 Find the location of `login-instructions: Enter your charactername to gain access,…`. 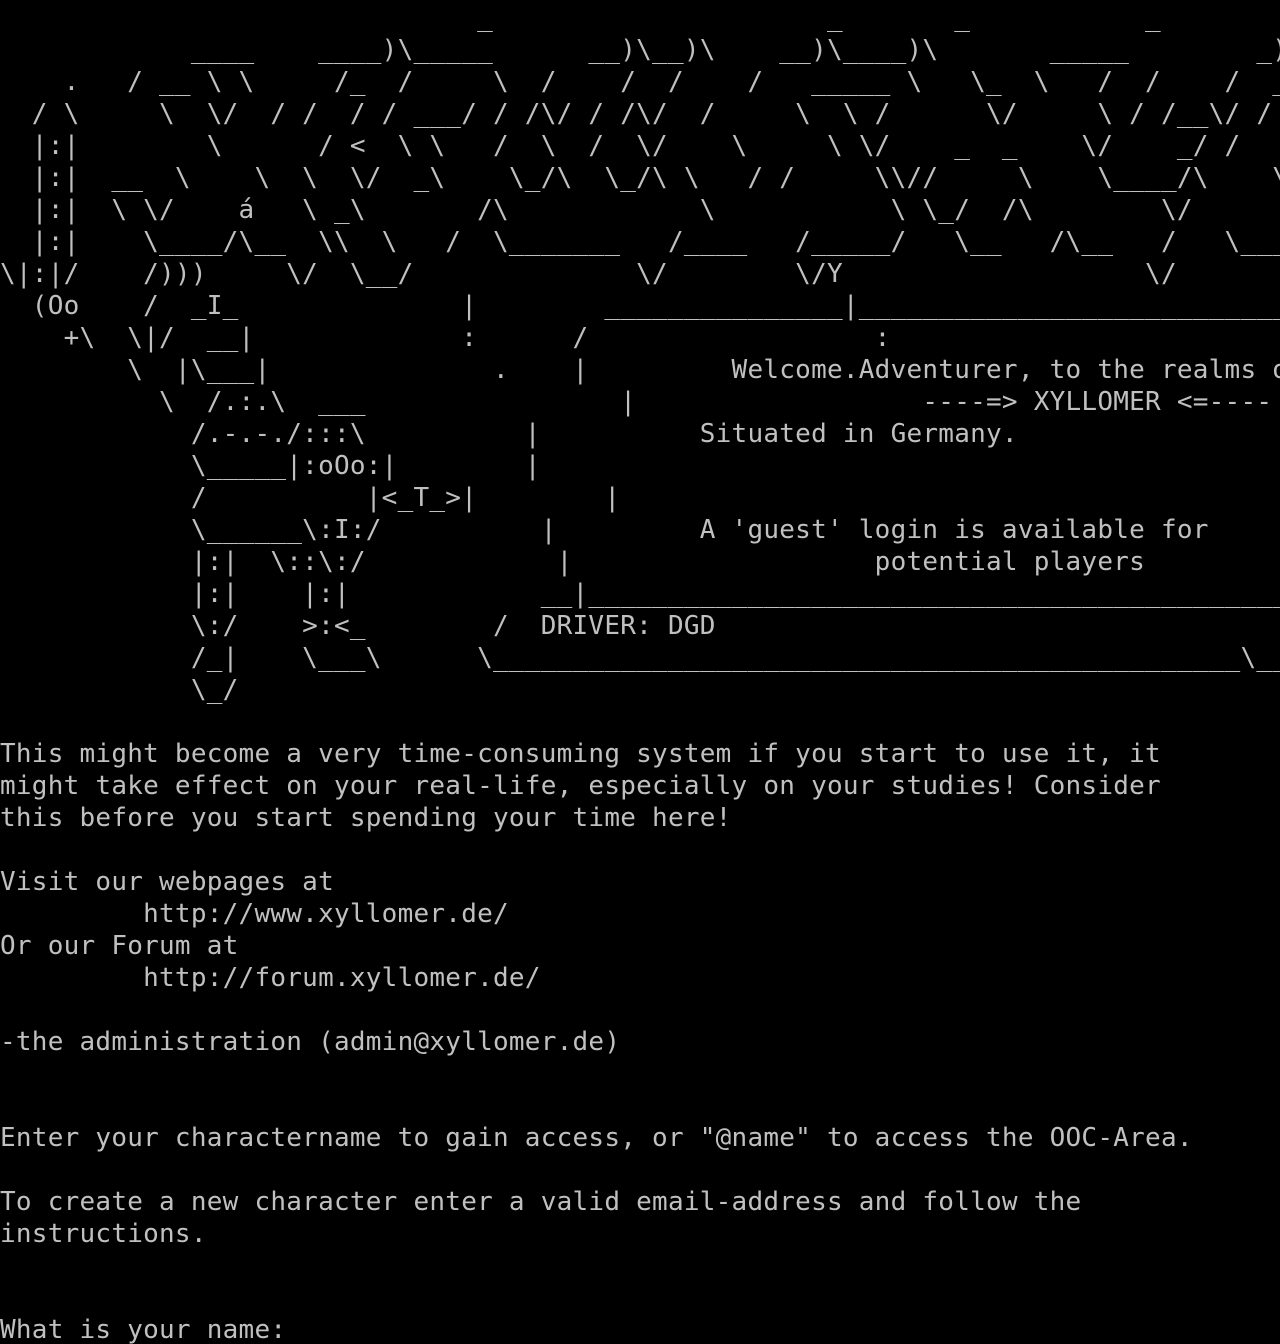

login-instructions: Enter your charactername to gain access,… is located at coordinates (596, 1138).